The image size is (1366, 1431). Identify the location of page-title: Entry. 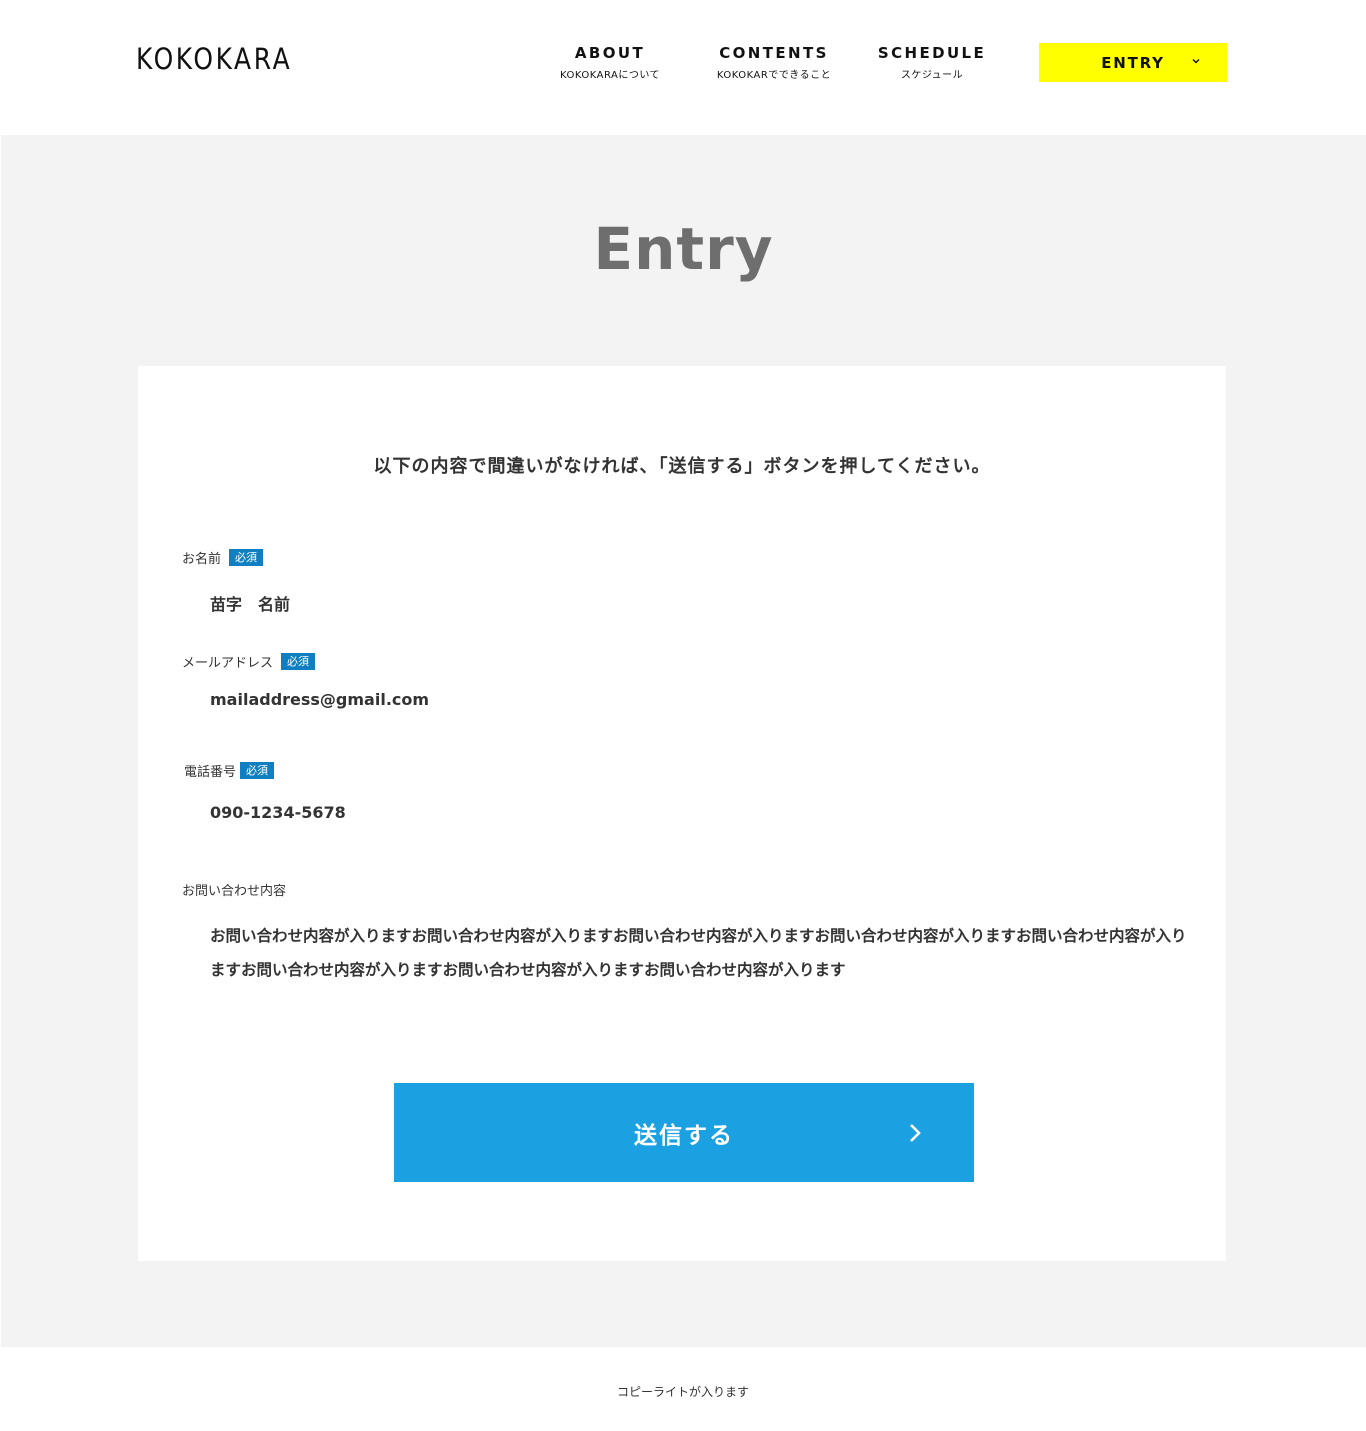
(683, 249).